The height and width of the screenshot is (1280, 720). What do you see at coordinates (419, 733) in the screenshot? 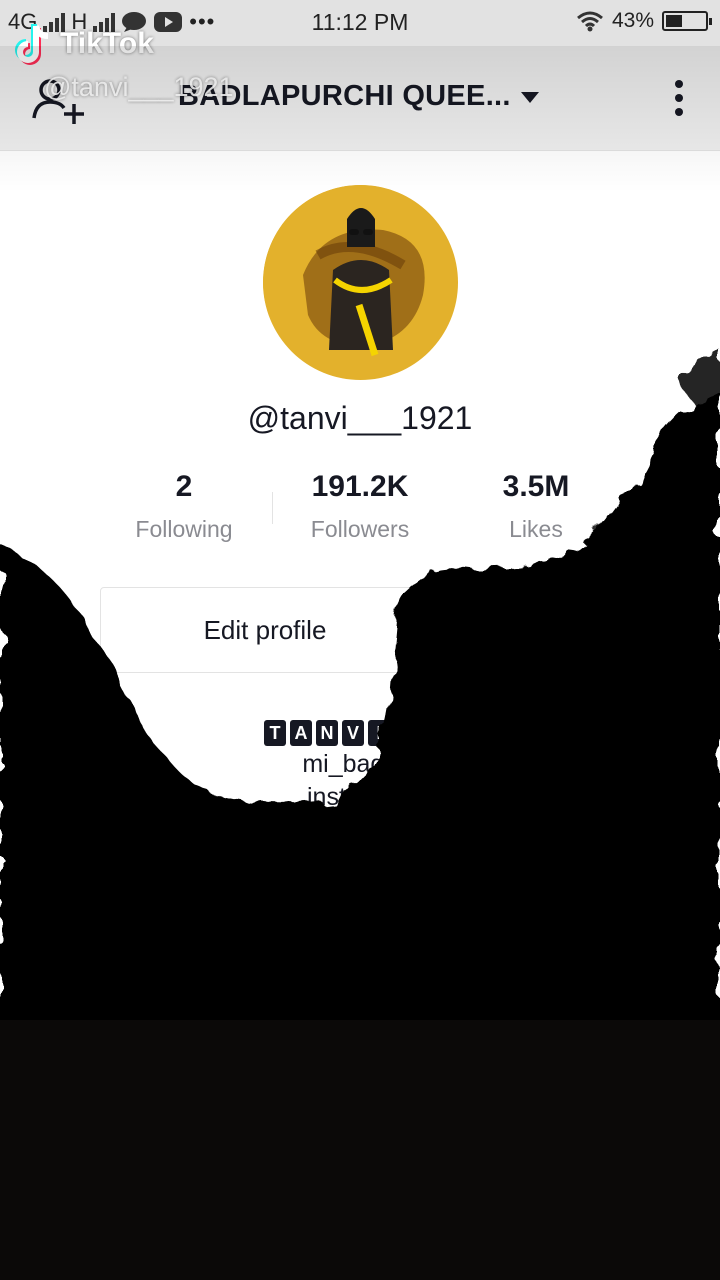
I see `bio-letter-tile: D` at bounding box center [419, 733].